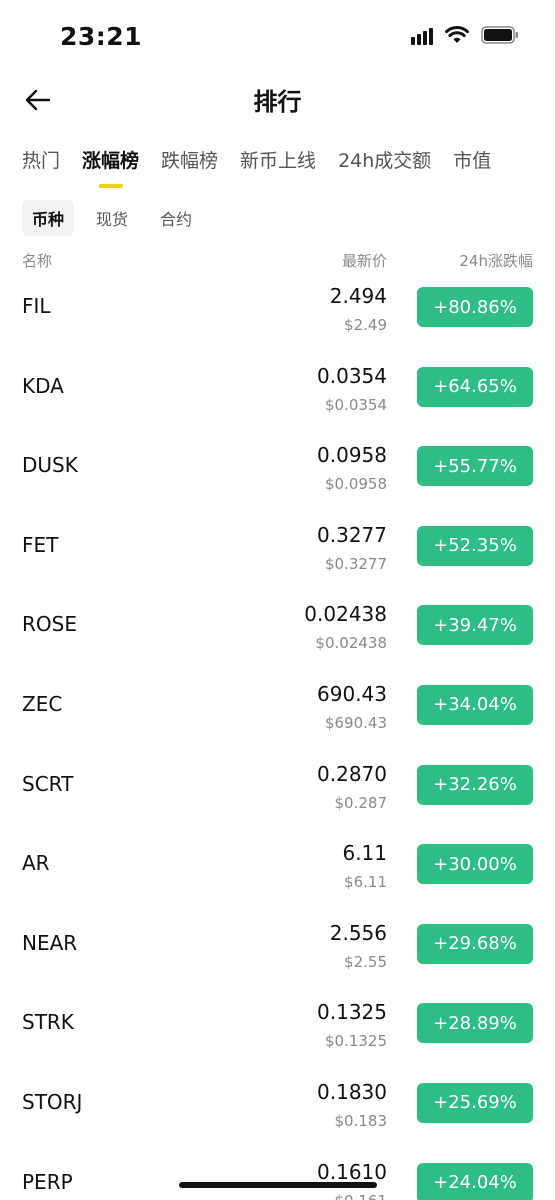 This screenshot has height=1200, width=555. What do you see at coordinates (384, 172) in the screenshot?
I see `tab-24h-volume: 24h成交额` at bounding box center [384, 172].